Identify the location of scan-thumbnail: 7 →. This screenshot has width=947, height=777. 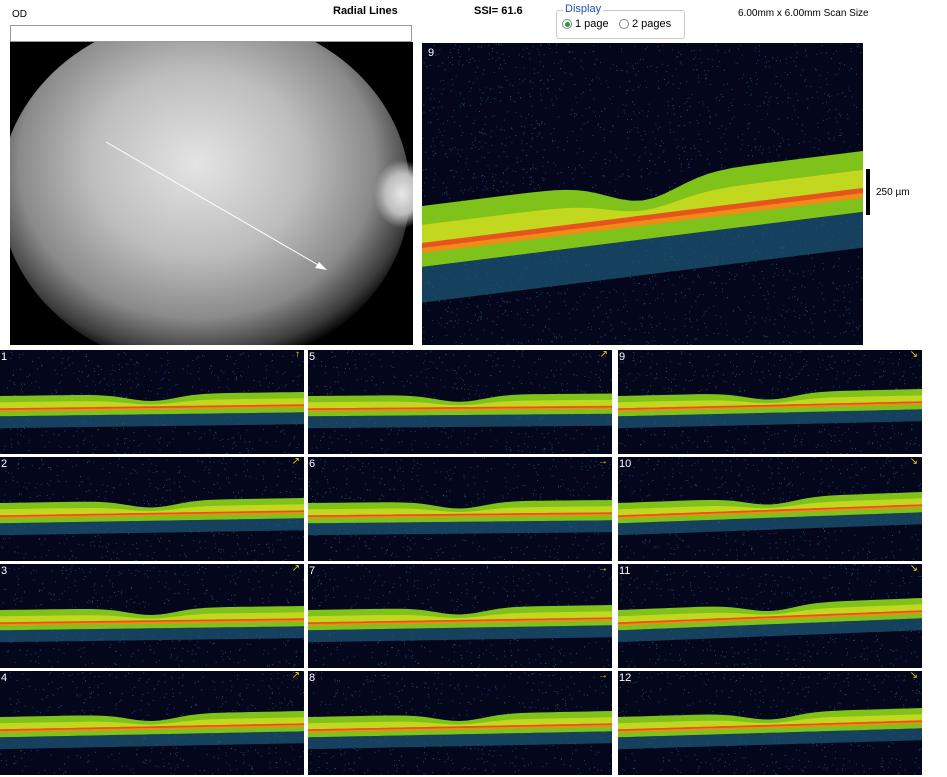
(460, 616).